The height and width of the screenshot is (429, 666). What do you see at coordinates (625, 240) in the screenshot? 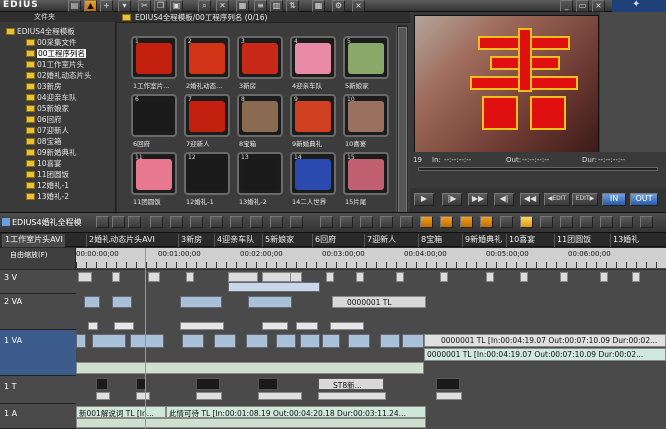
I see `sequence-tab: 13婚礼` at bounding box center [625, 240].